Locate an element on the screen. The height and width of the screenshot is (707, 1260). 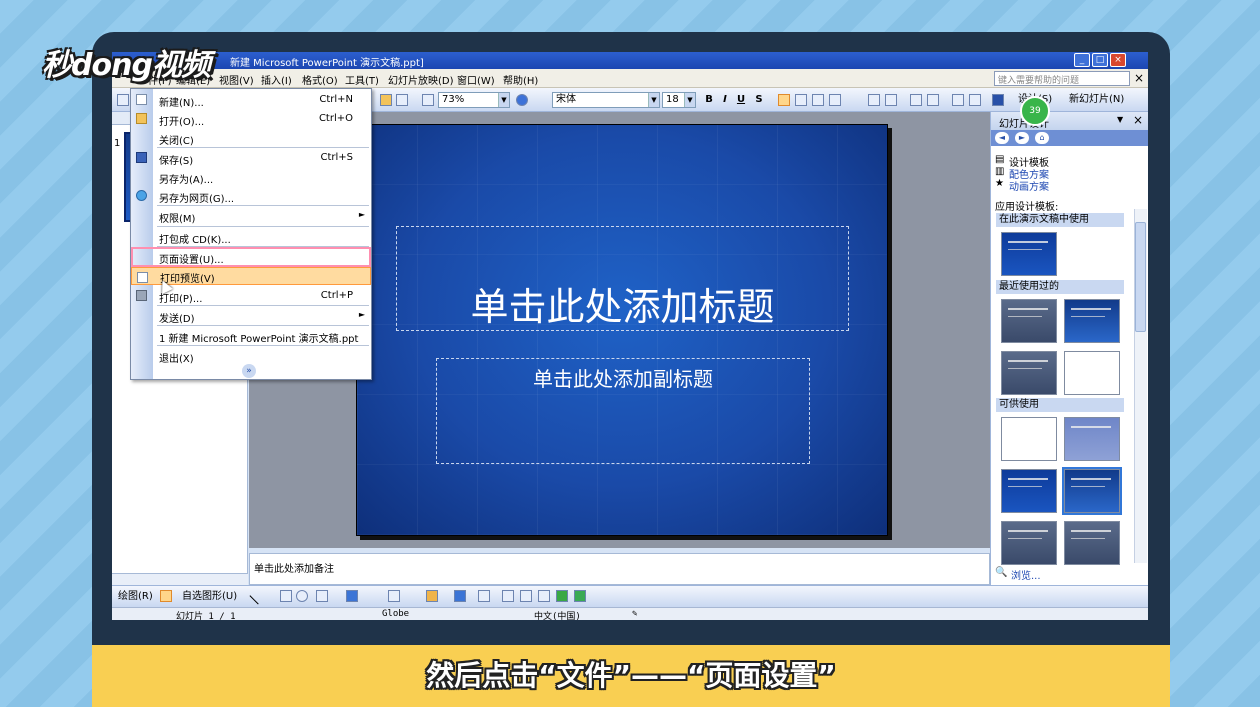
font-combo: 宋体 ▼ is located at coordinates (606, 100).